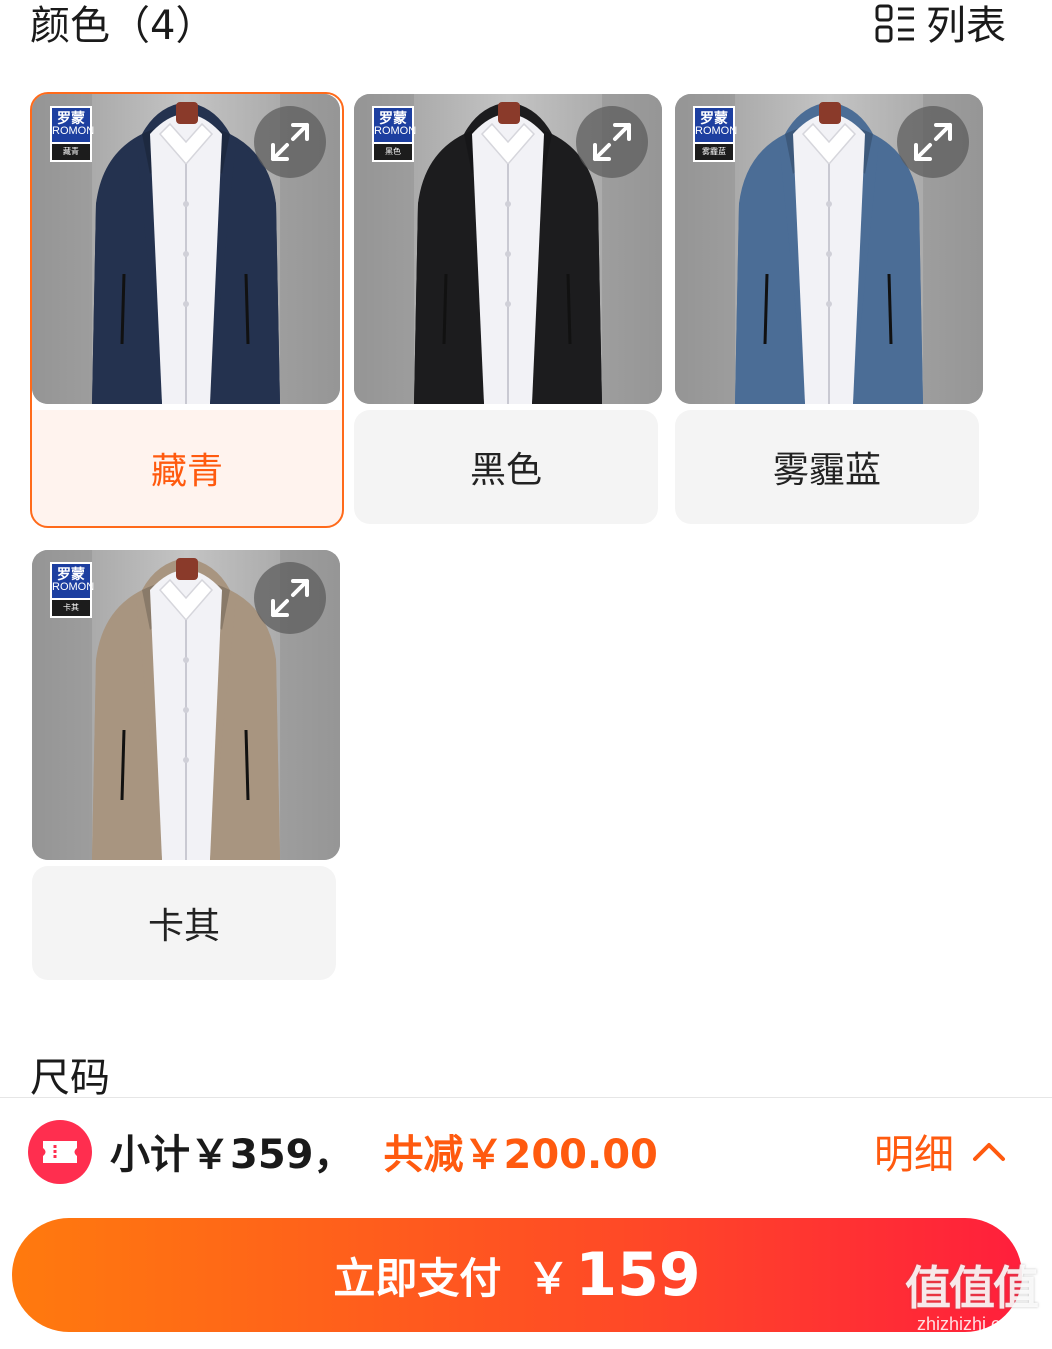 This screenshot has width=1052, height=1349. Describe the element at coordinates (638, 1275) in the screenshot. I see `pay-amount: 159` at that location.